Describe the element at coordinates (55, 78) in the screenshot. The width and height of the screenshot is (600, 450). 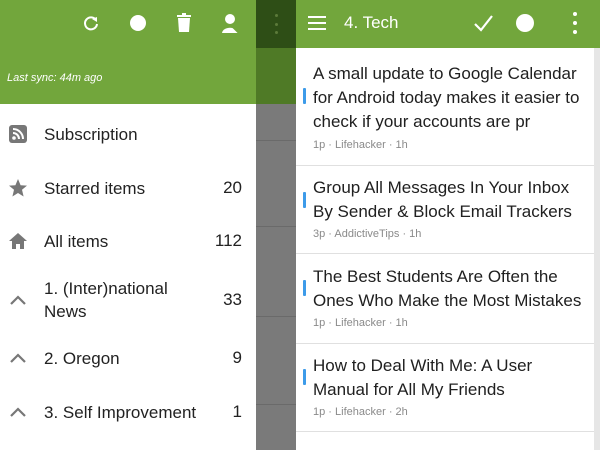
I see `last-sync-text: Last sync: 44m ago` at that location.